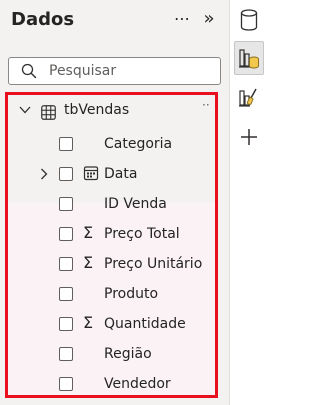  Describe the element at coordinates (142, 234) in the screenshot. I see `field-label: Preço Total` at that location.